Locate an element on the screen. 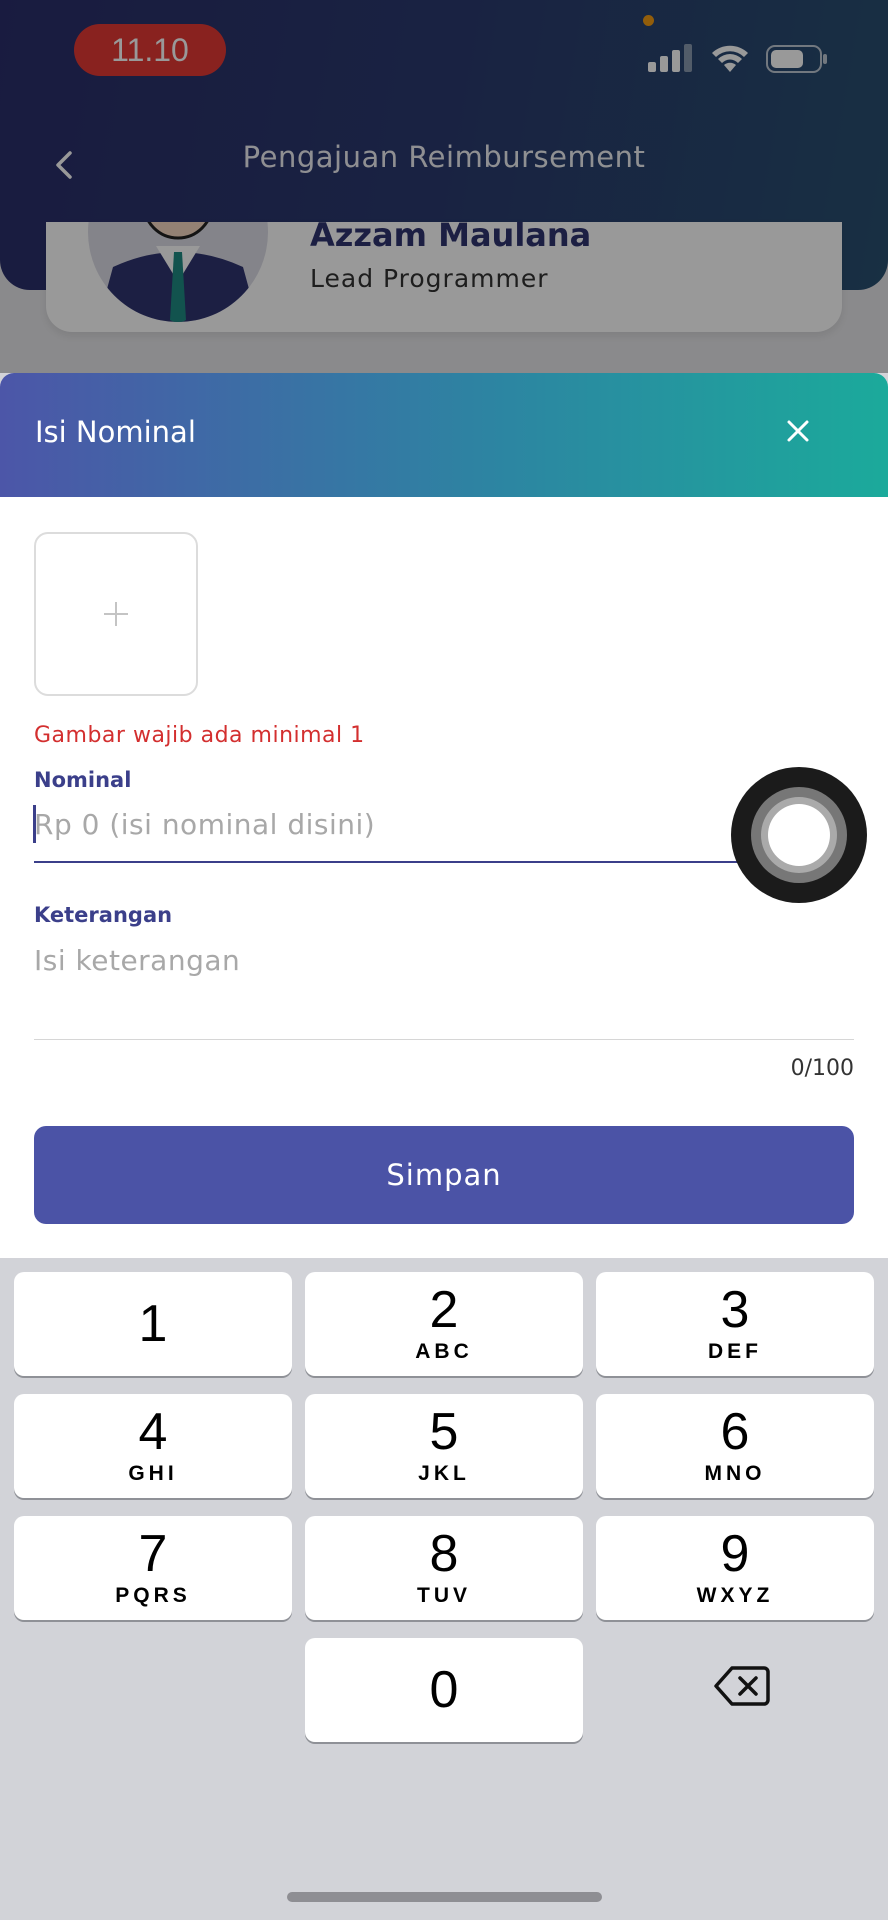 Image resolution: width=888 pixels, height=1920 pixels. character-counter: 0/100 is located at coordinates (822, 1068).